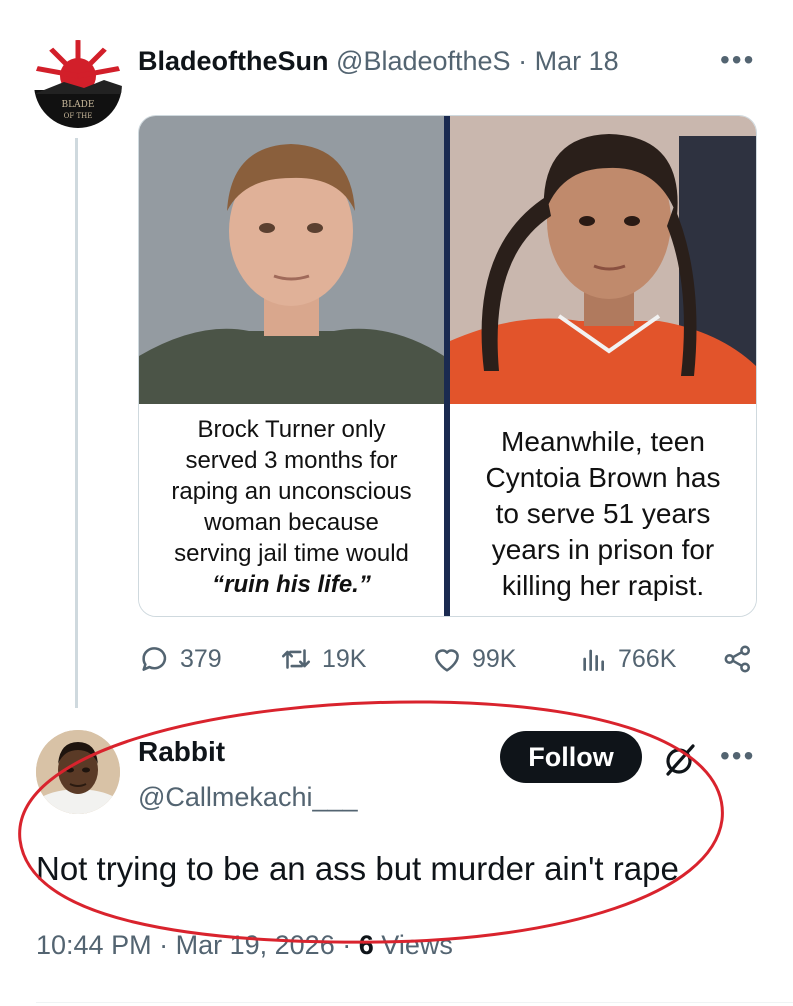  I want to click on share-action, so click(742, 659).